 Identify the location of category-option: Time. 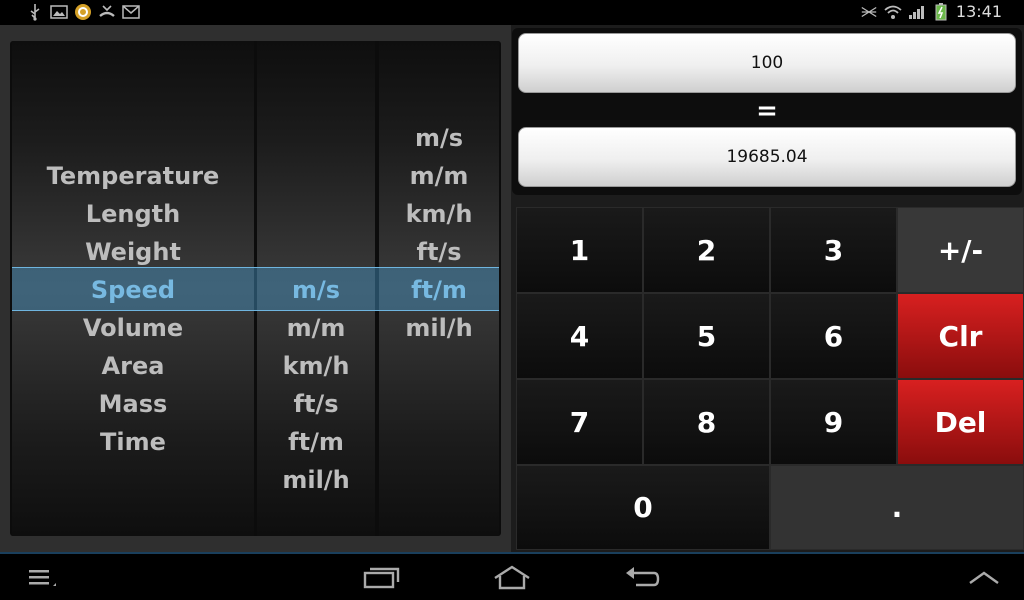
(133, 442).